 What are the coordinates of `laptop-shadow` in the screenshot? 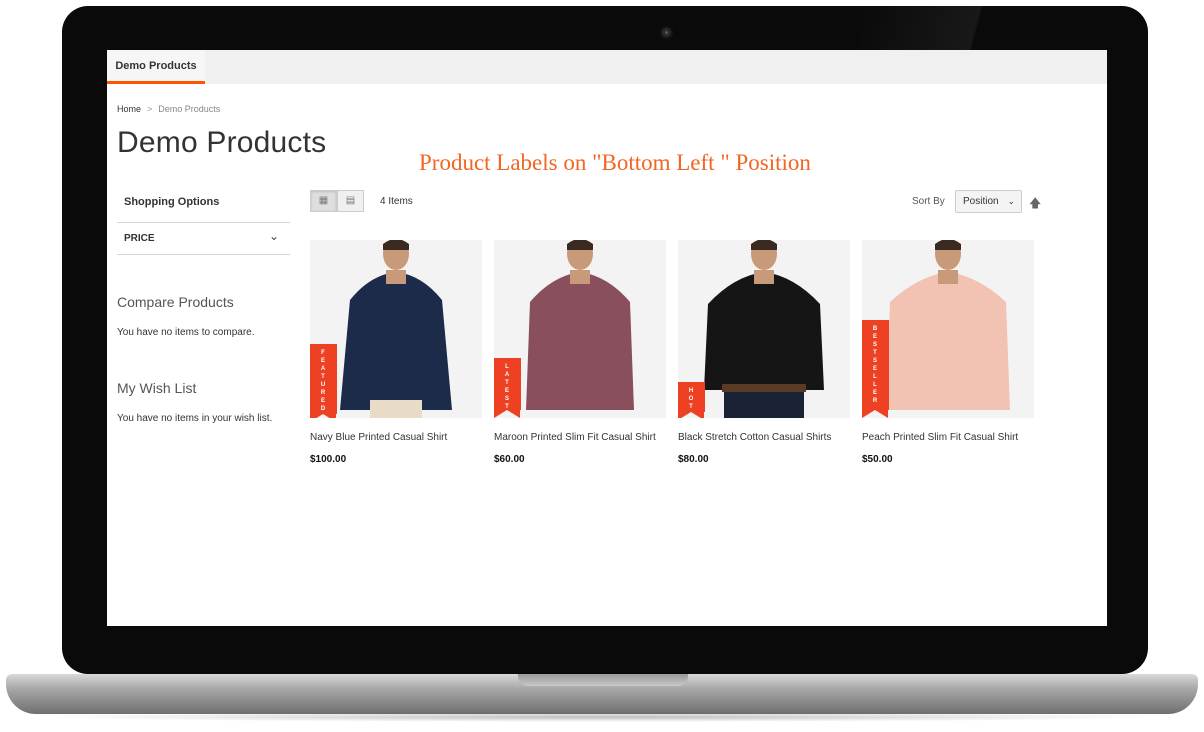 It's located at (602, 717).